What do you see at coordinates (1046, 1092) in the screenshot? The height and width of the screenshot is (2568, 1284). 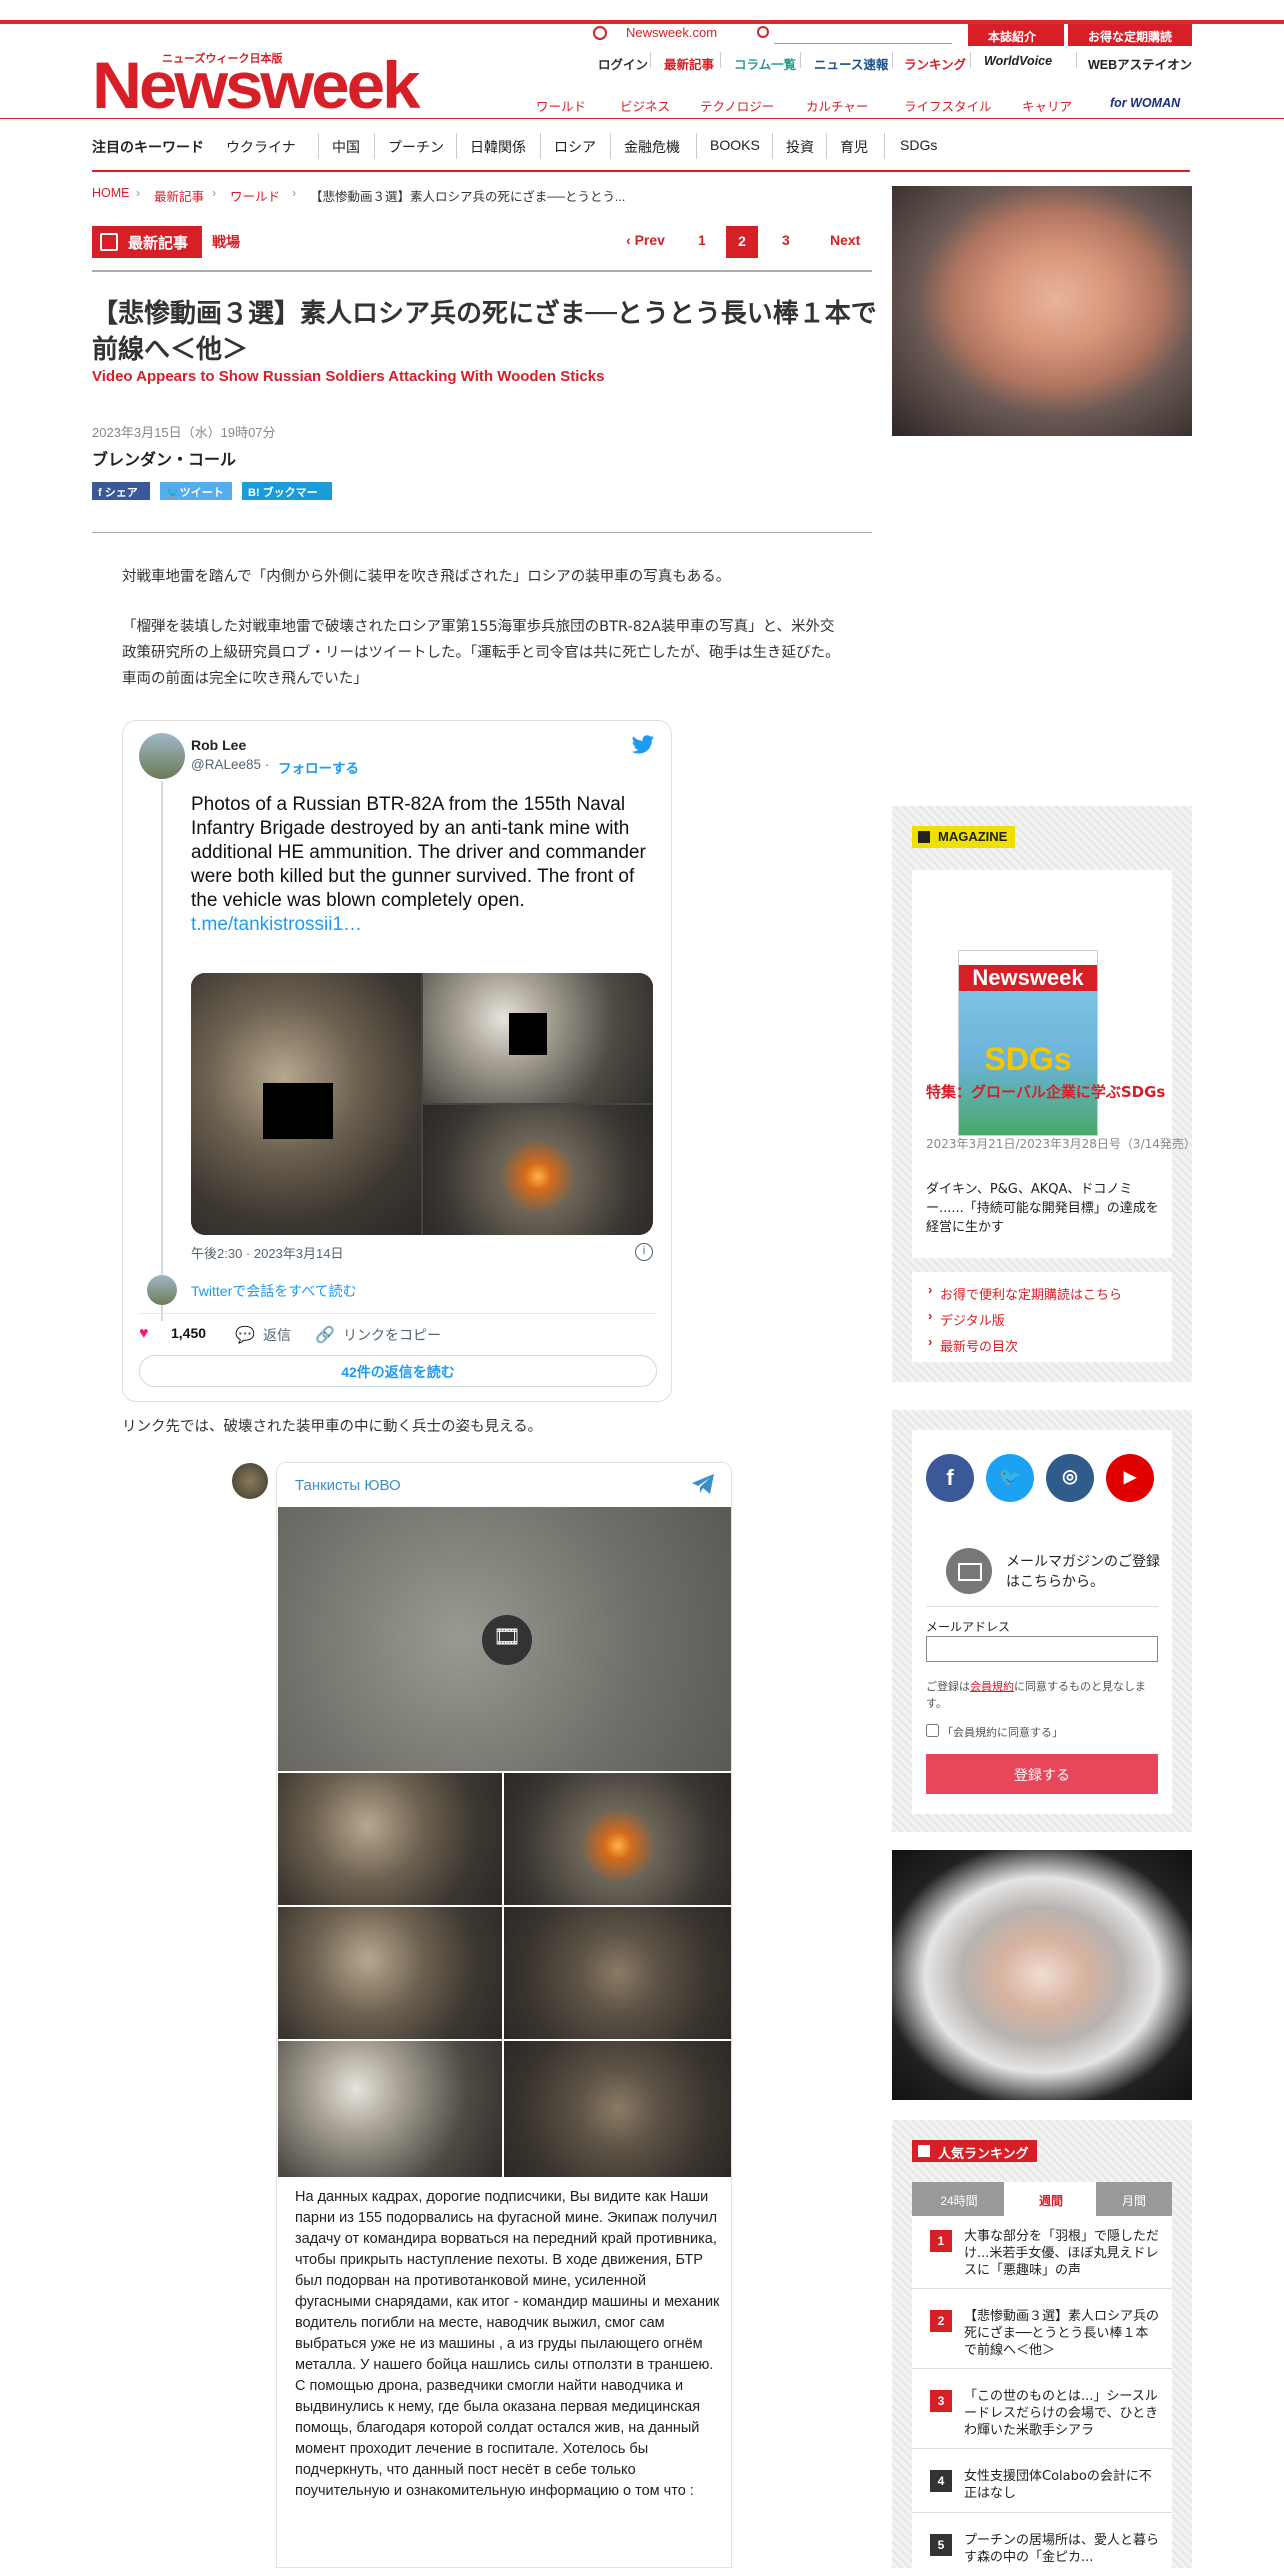 I see `magazine-title: 特集：グローバル企業に学ぶSDGs` at bounding box center [1046, 1092].